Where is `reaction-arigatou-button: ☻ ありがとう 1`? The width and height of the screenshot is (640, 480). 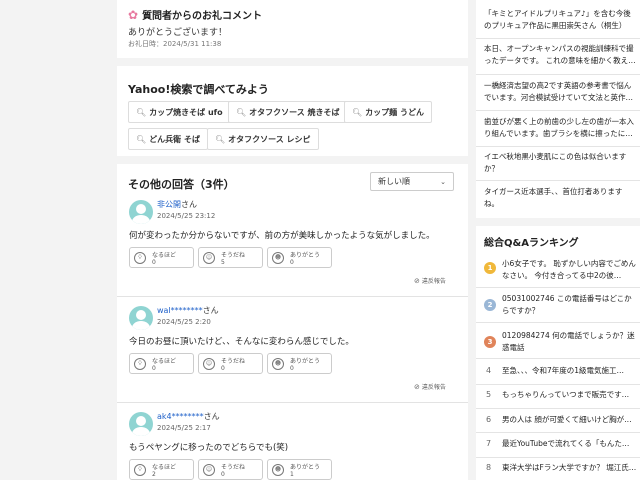
reaction-arigatou-button: ☻ ありがとう 1 is located at coordinates (299, 469).